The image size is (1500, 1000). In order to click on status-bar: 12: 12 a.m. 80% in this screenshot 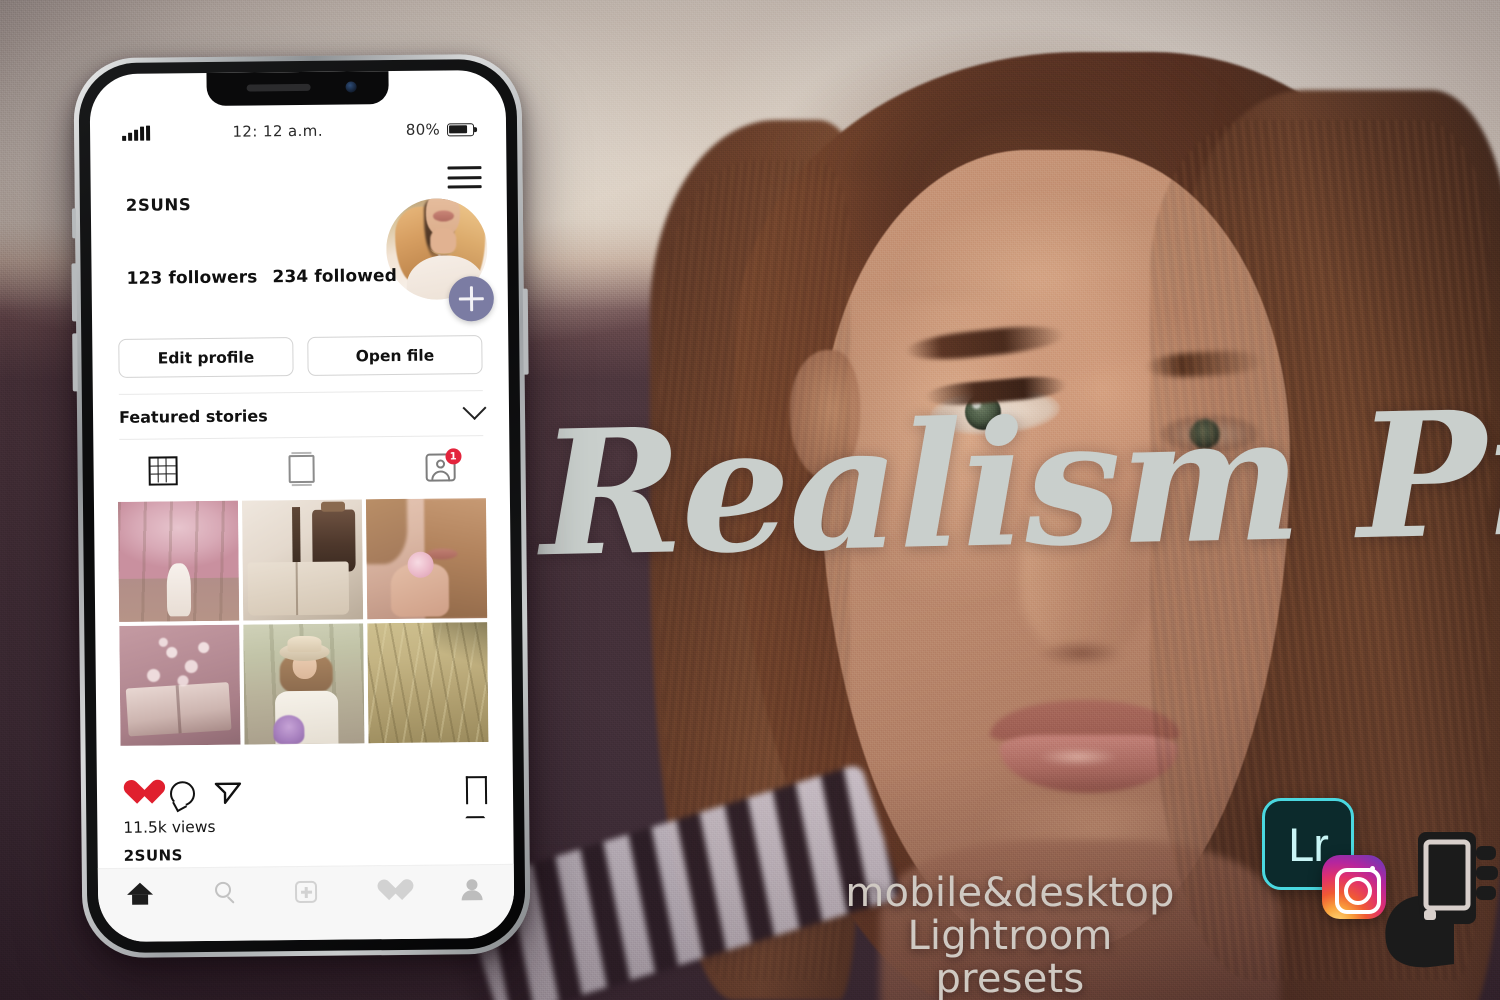, I will do `click(298, 131)`.